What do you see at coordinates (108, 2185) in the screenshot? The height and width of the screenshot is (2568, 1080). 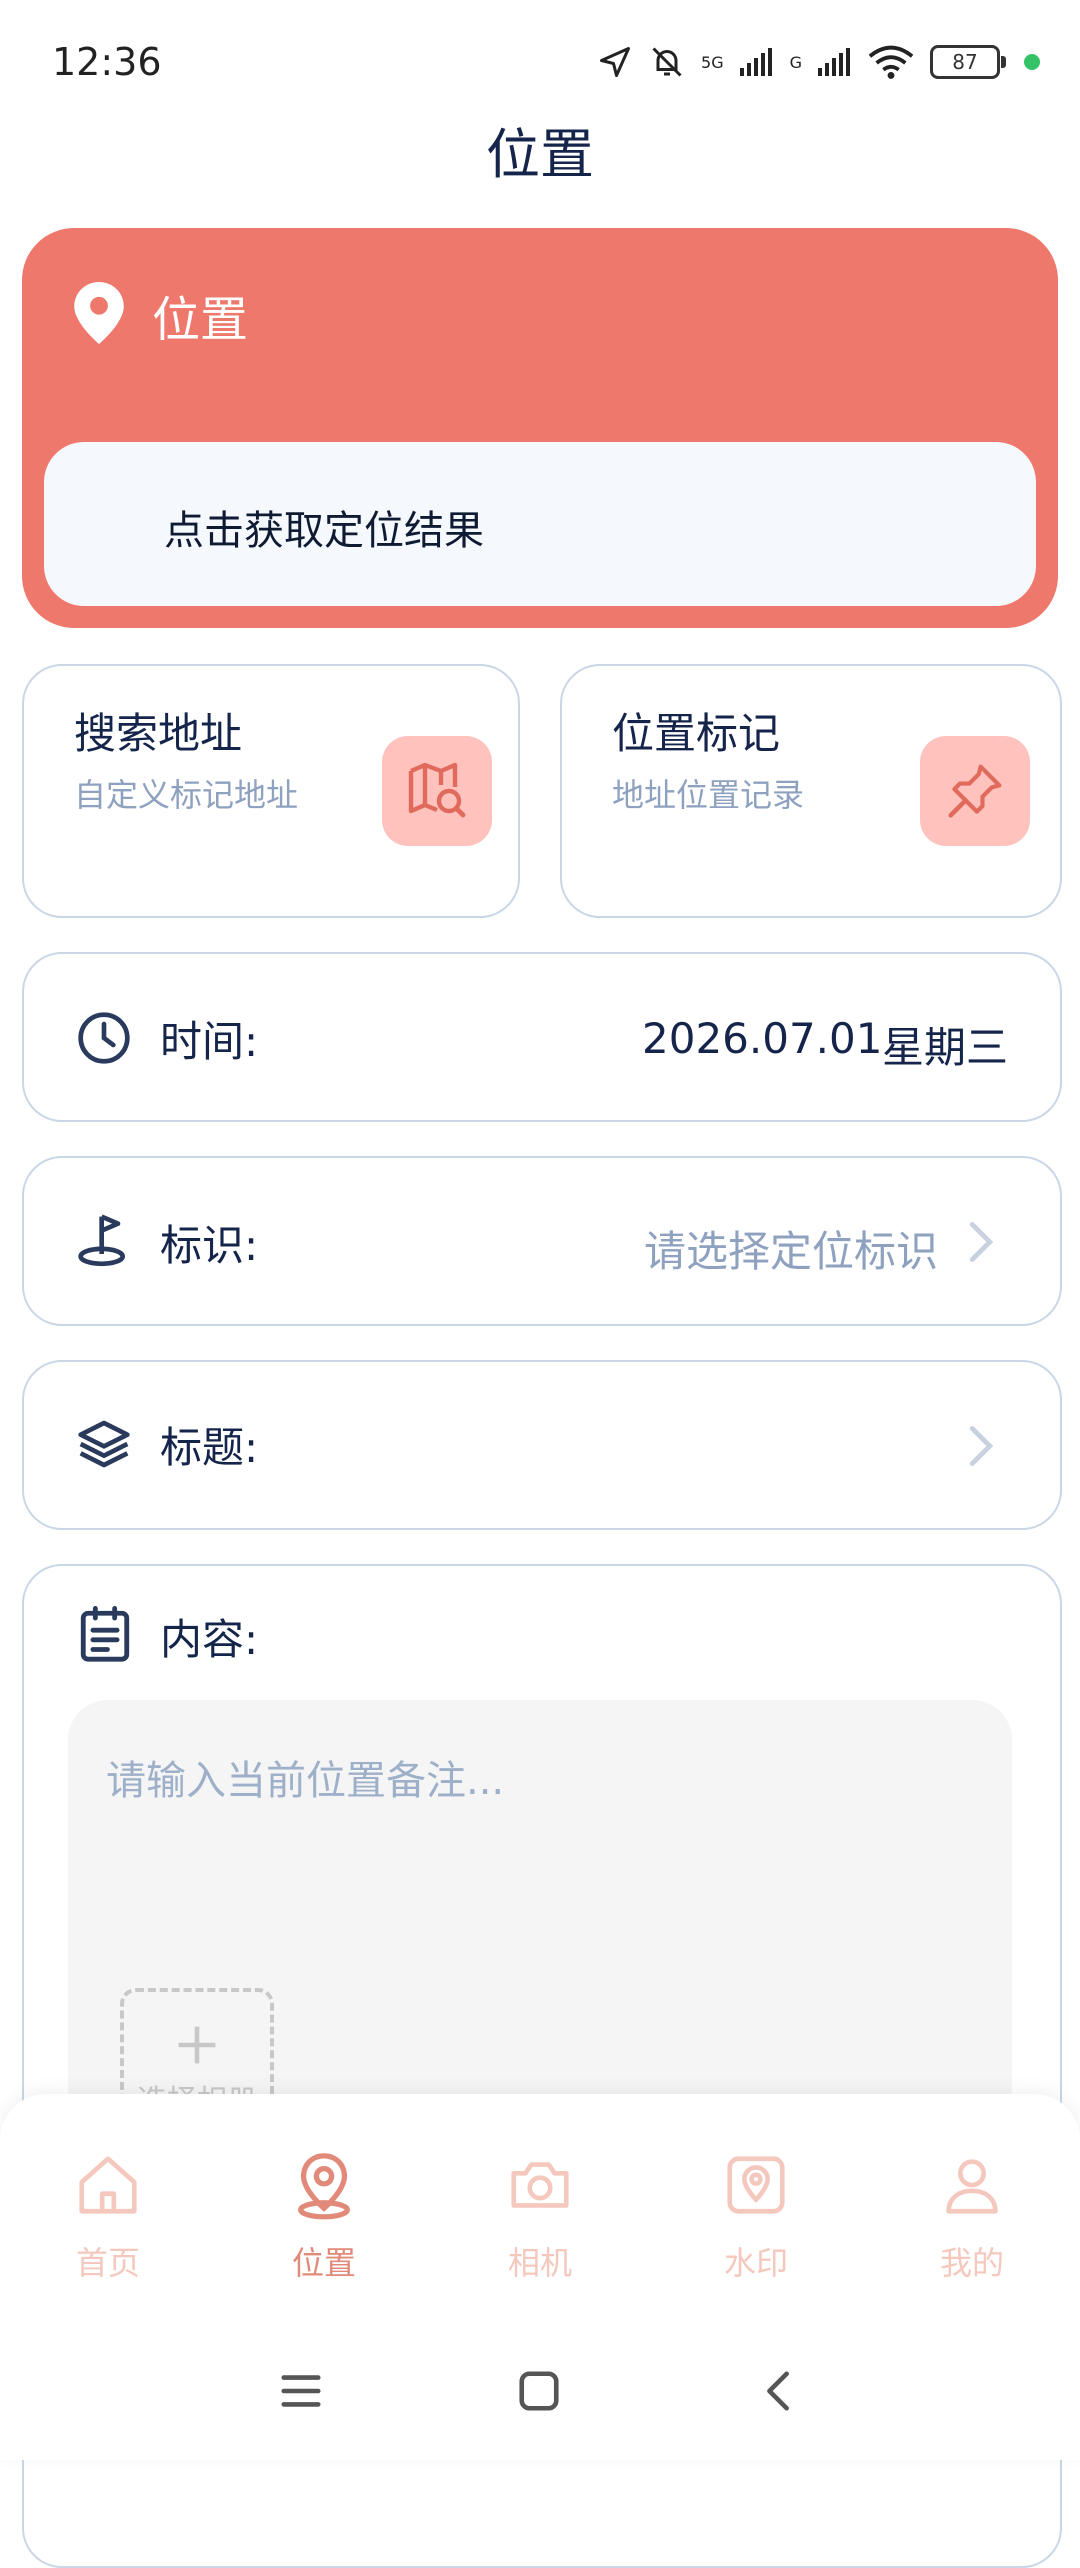 I see `home-icon` at bounding box center [108, 2185].